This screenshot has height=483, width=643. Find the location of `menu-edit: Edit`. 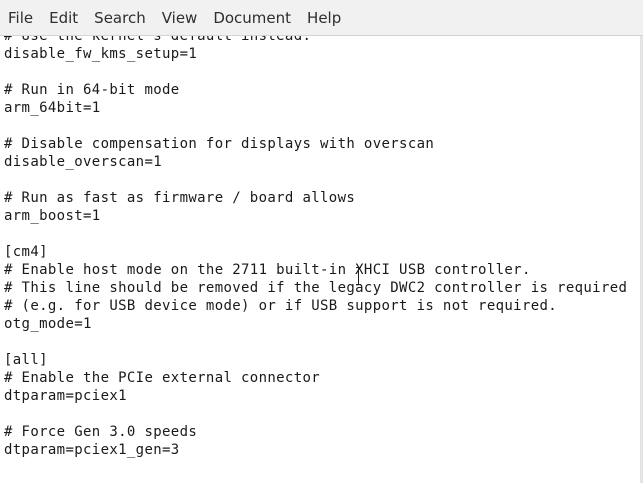

menu-edit: Edit is located at coordinates (63, 18).